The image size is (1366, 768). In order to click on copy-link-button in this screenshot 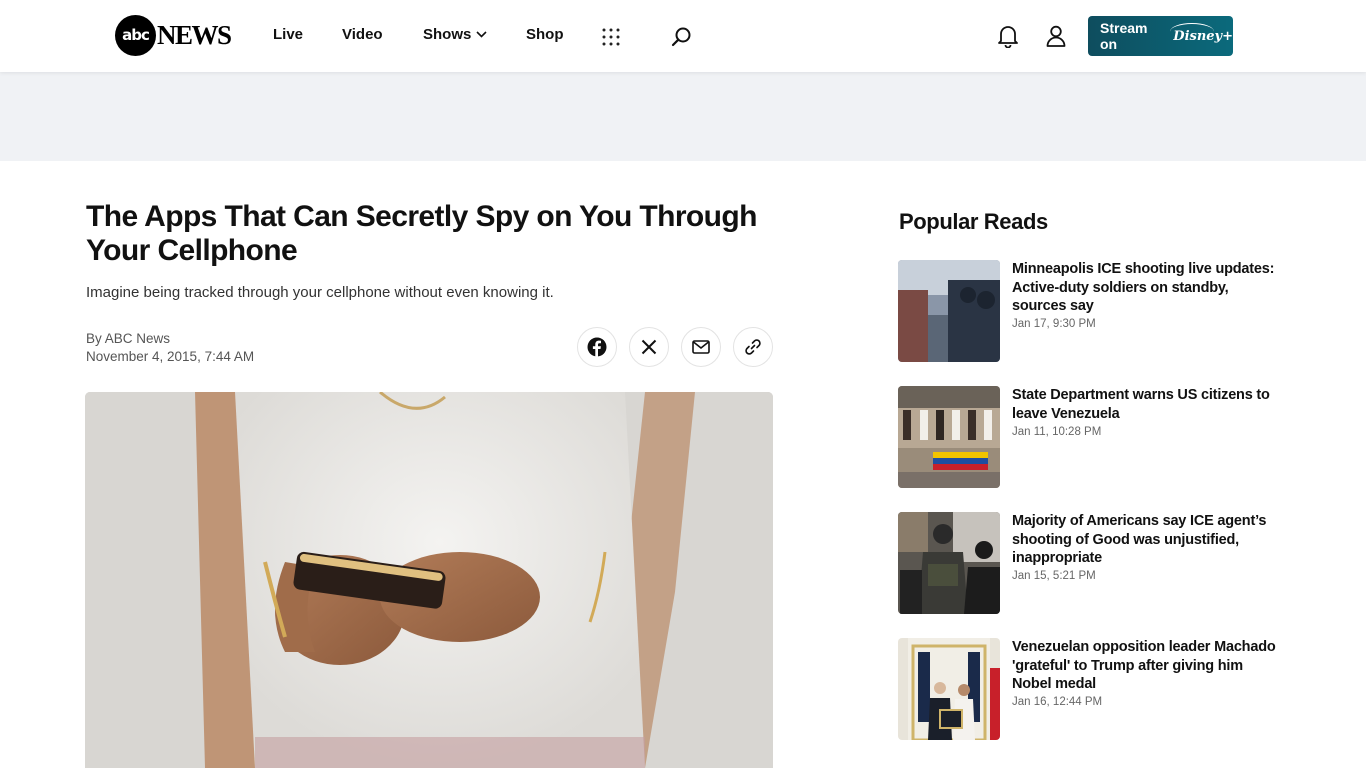, I will do `click(753, 347)`.